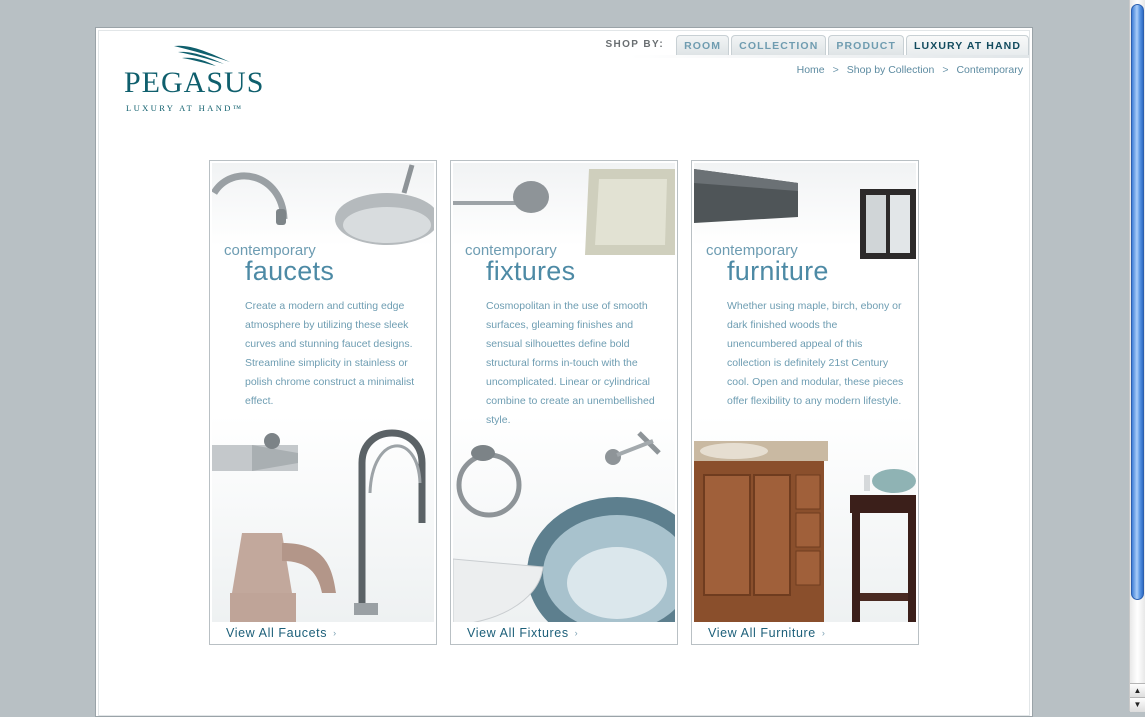 This screenshot has width=1145, height=717. I want to click on brand-name: PEGASUS, so click(194, 82).